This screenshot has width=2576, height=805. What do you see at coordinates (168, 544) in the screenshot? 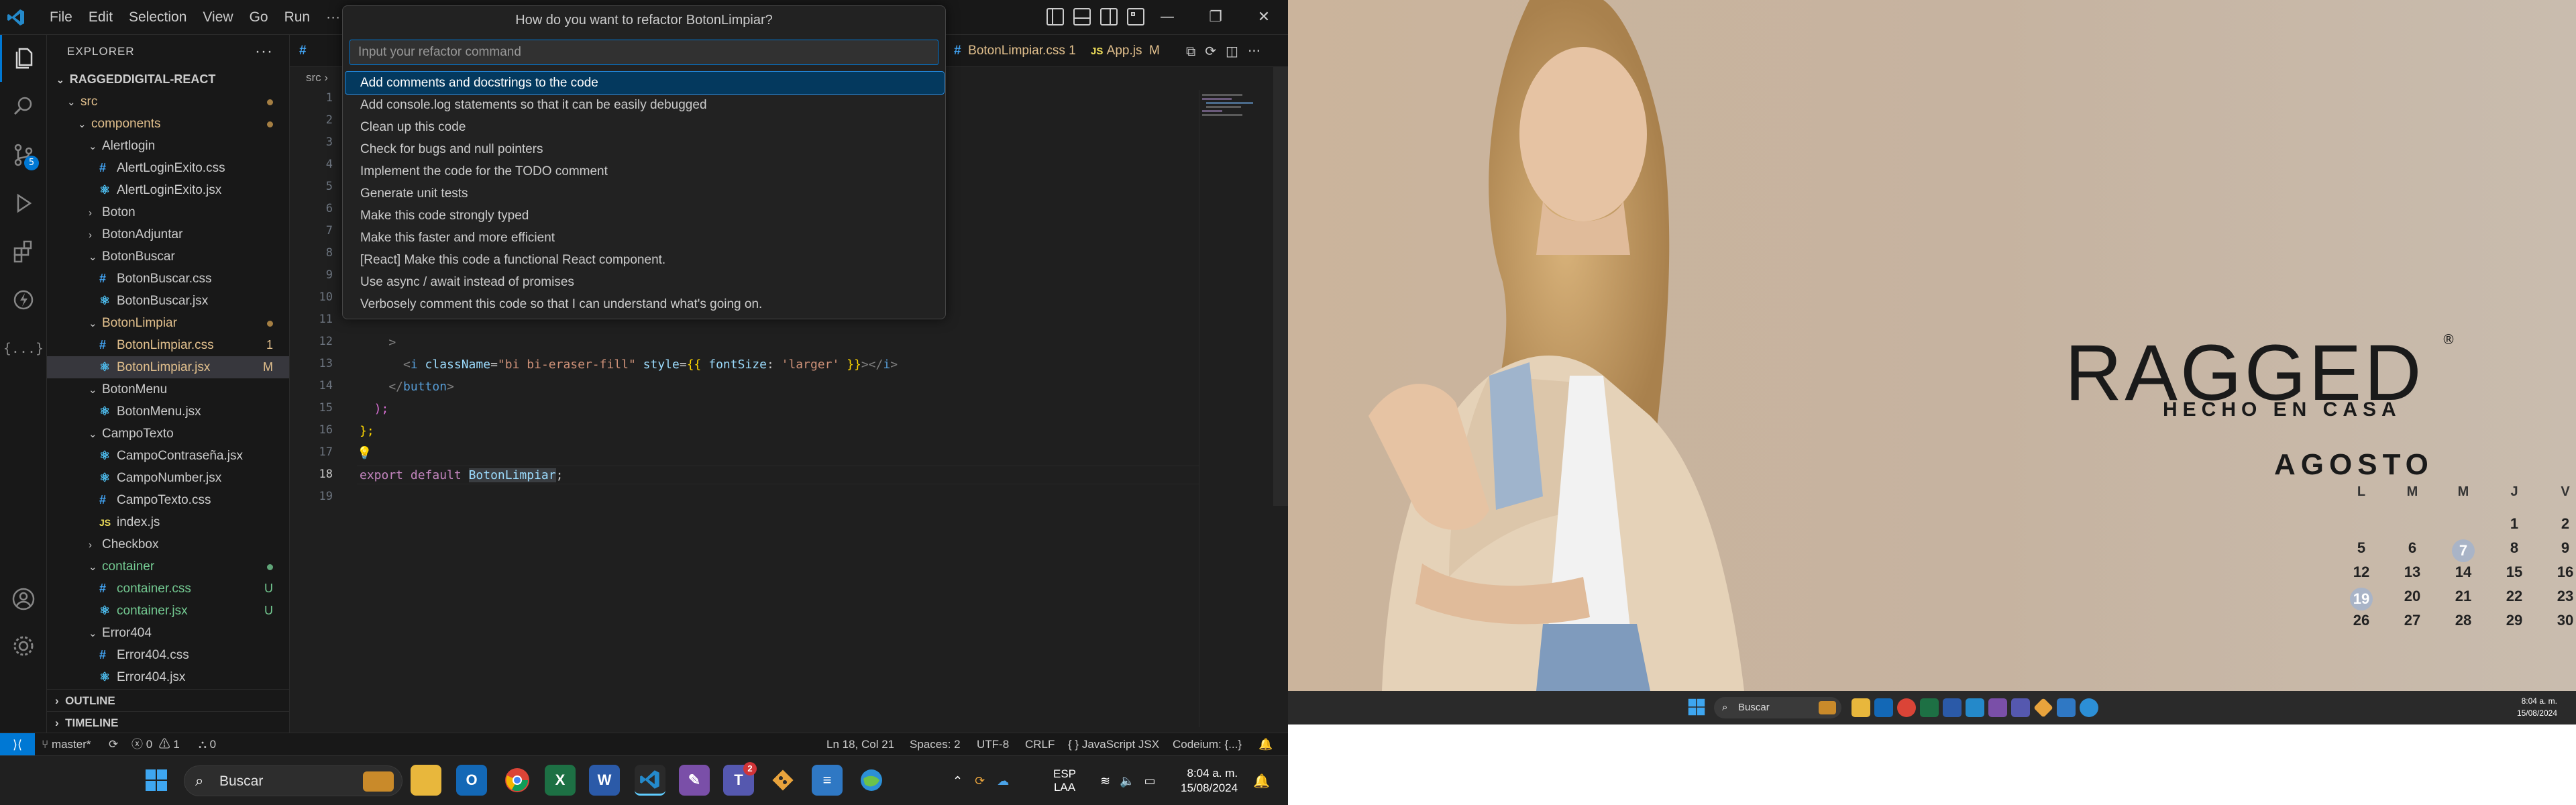
I see `folder-item: › Checkbox` at bounding box center [168, 544].